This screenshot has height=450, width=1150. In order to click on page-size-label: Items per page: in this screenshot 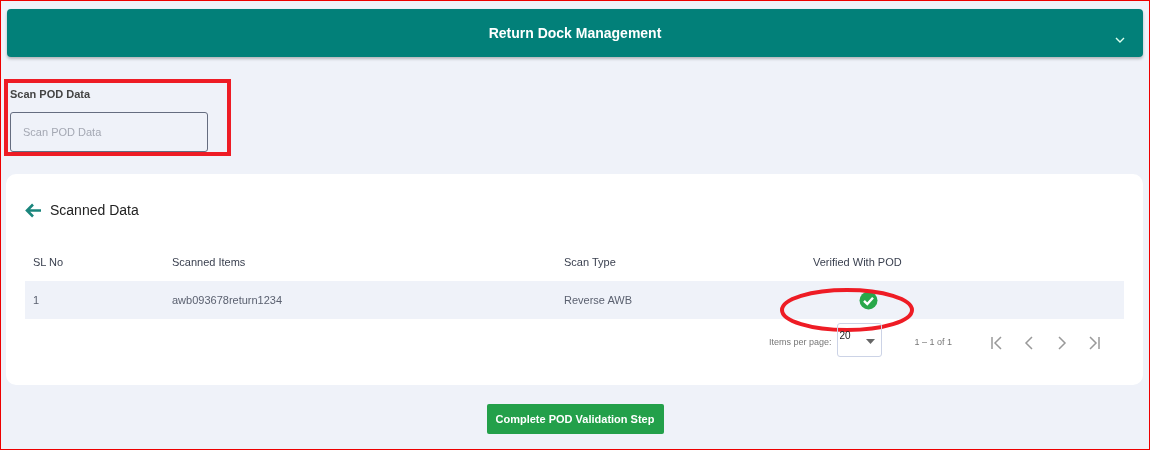, I will do `click(800, 343)`.